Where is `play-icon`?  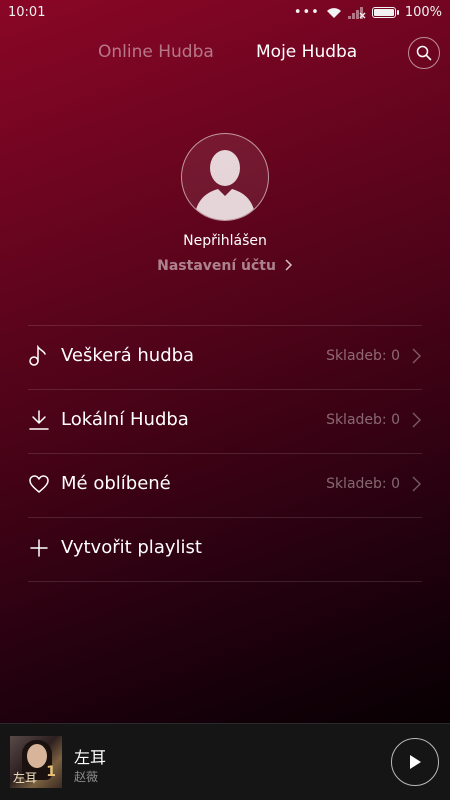
play-icon is located at coordinates (415, 762).